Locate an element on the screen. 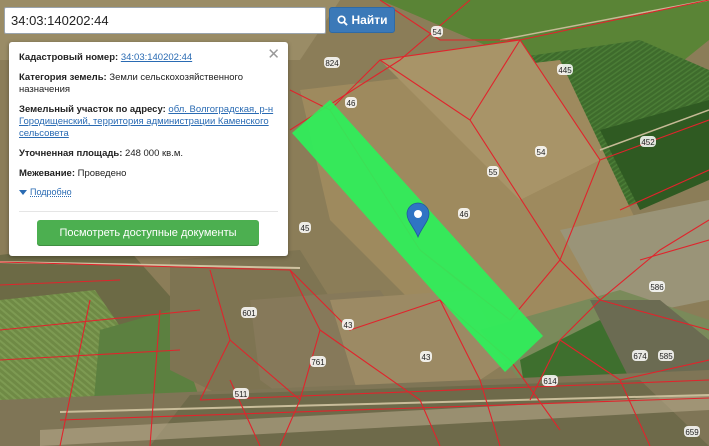 This screenshot has height=446, width=709. details-toggle-label: Подробно is located at coordinates (51, 192).